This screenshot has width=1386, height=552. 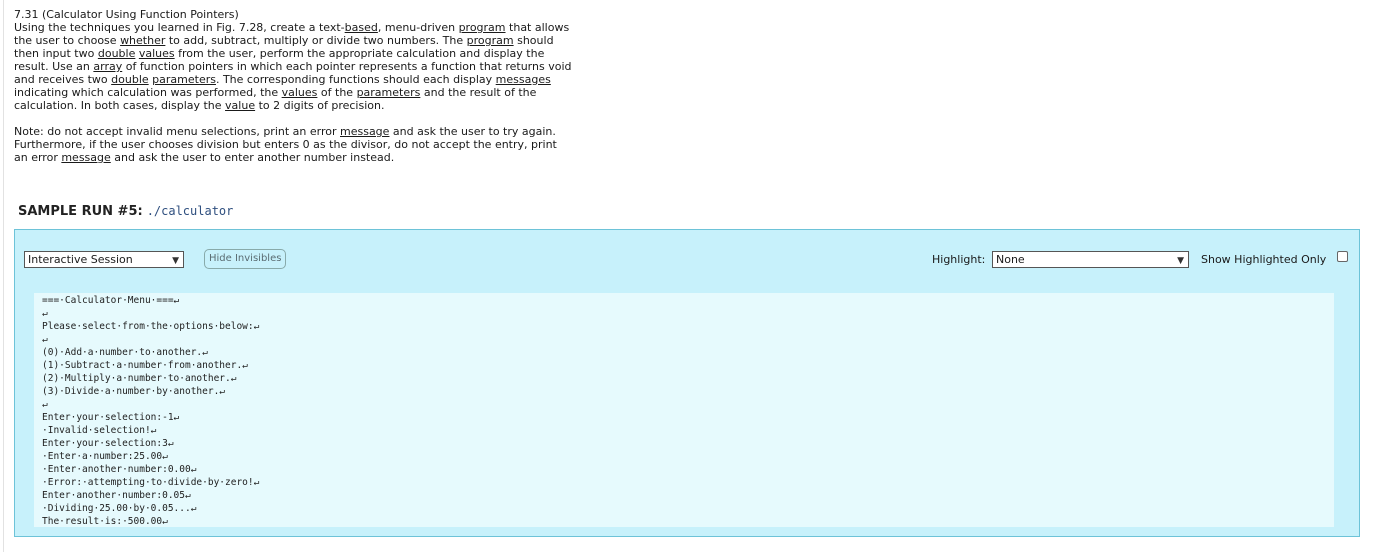 I want to click on output-line: ·Enter·another·number:0.00↵, so click(x=119, y=469).